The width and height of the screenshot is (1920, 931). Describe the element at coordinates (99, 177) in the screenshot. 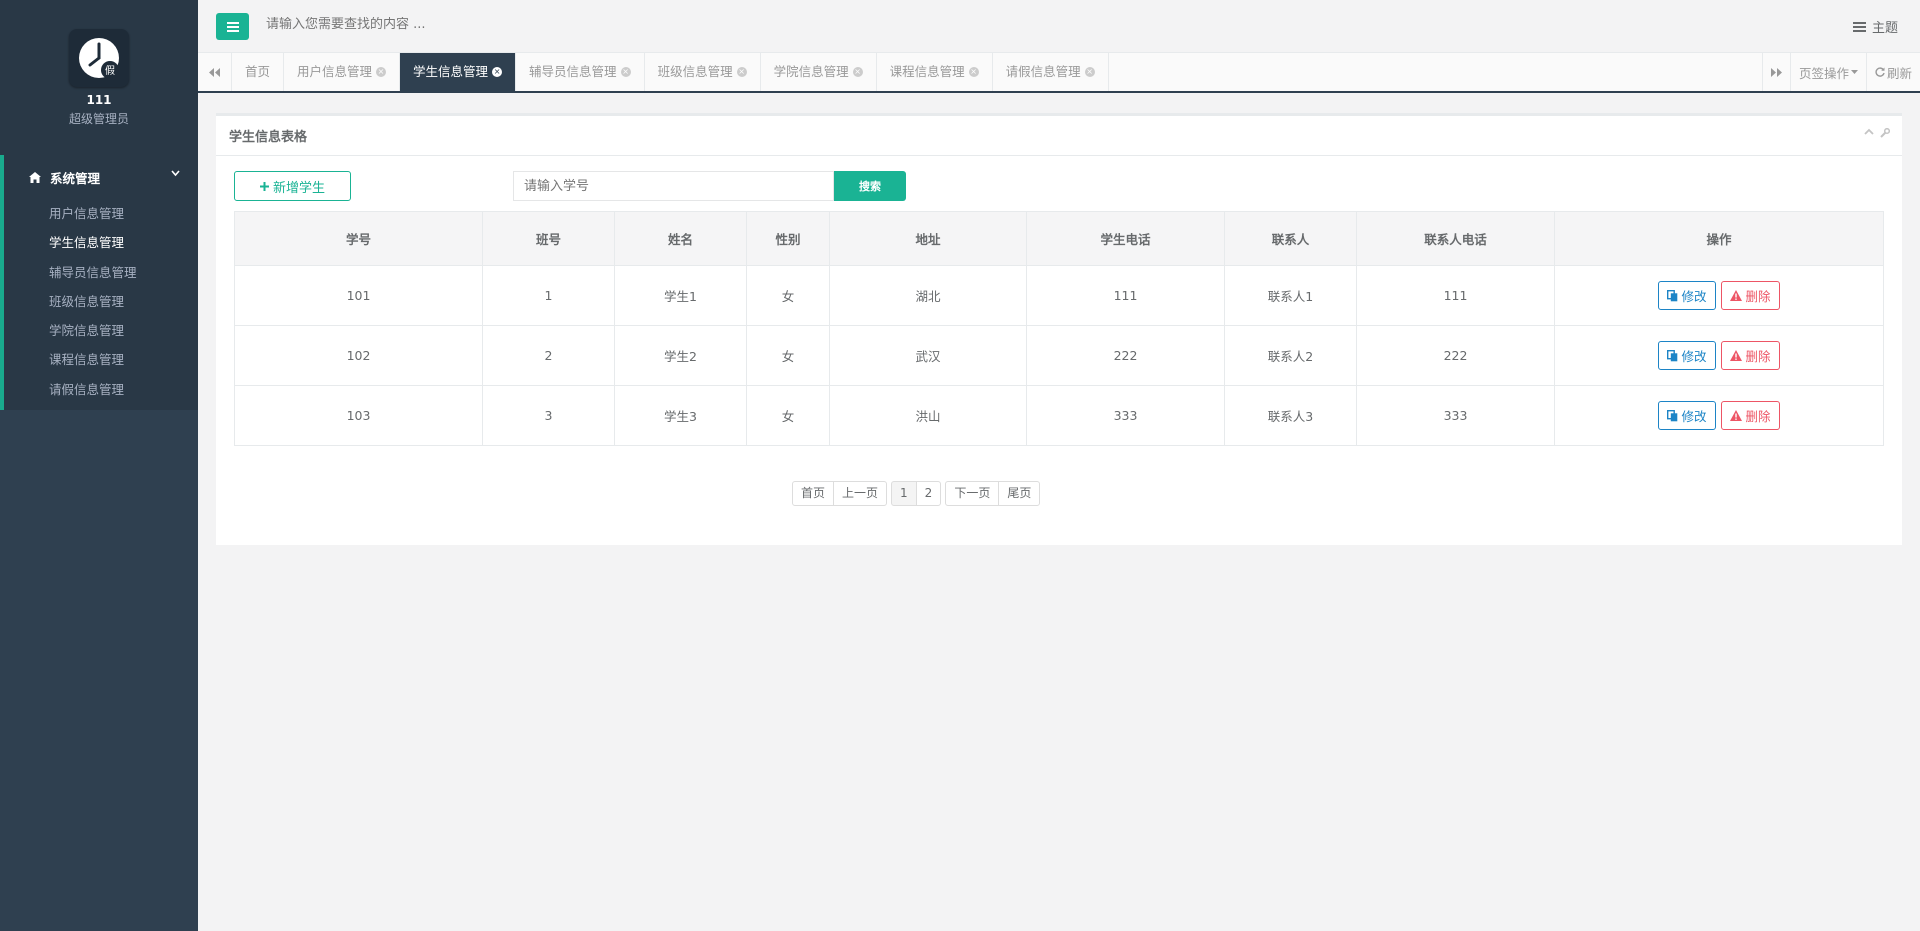

I see `nav-group-system: 系统管理` at that location.